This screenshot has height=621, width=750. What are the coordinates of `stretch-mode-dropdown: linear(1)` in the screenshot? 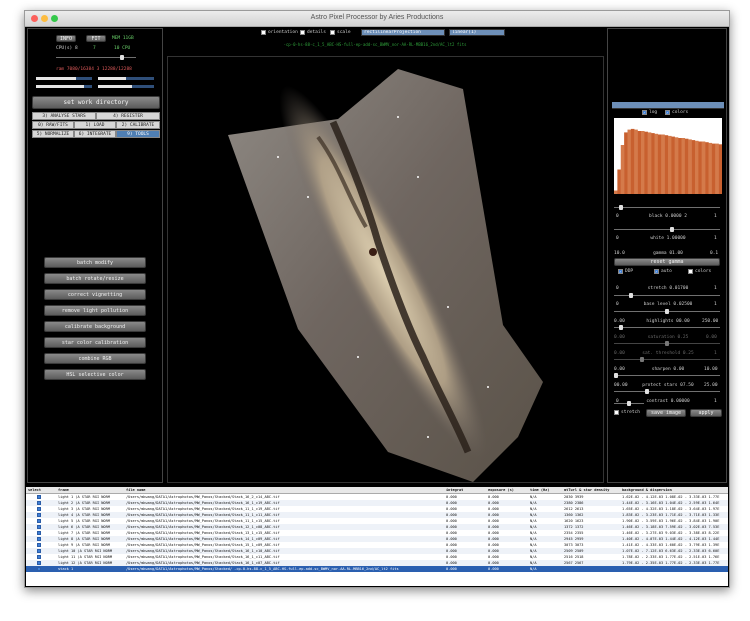 It's located at (477, 32).